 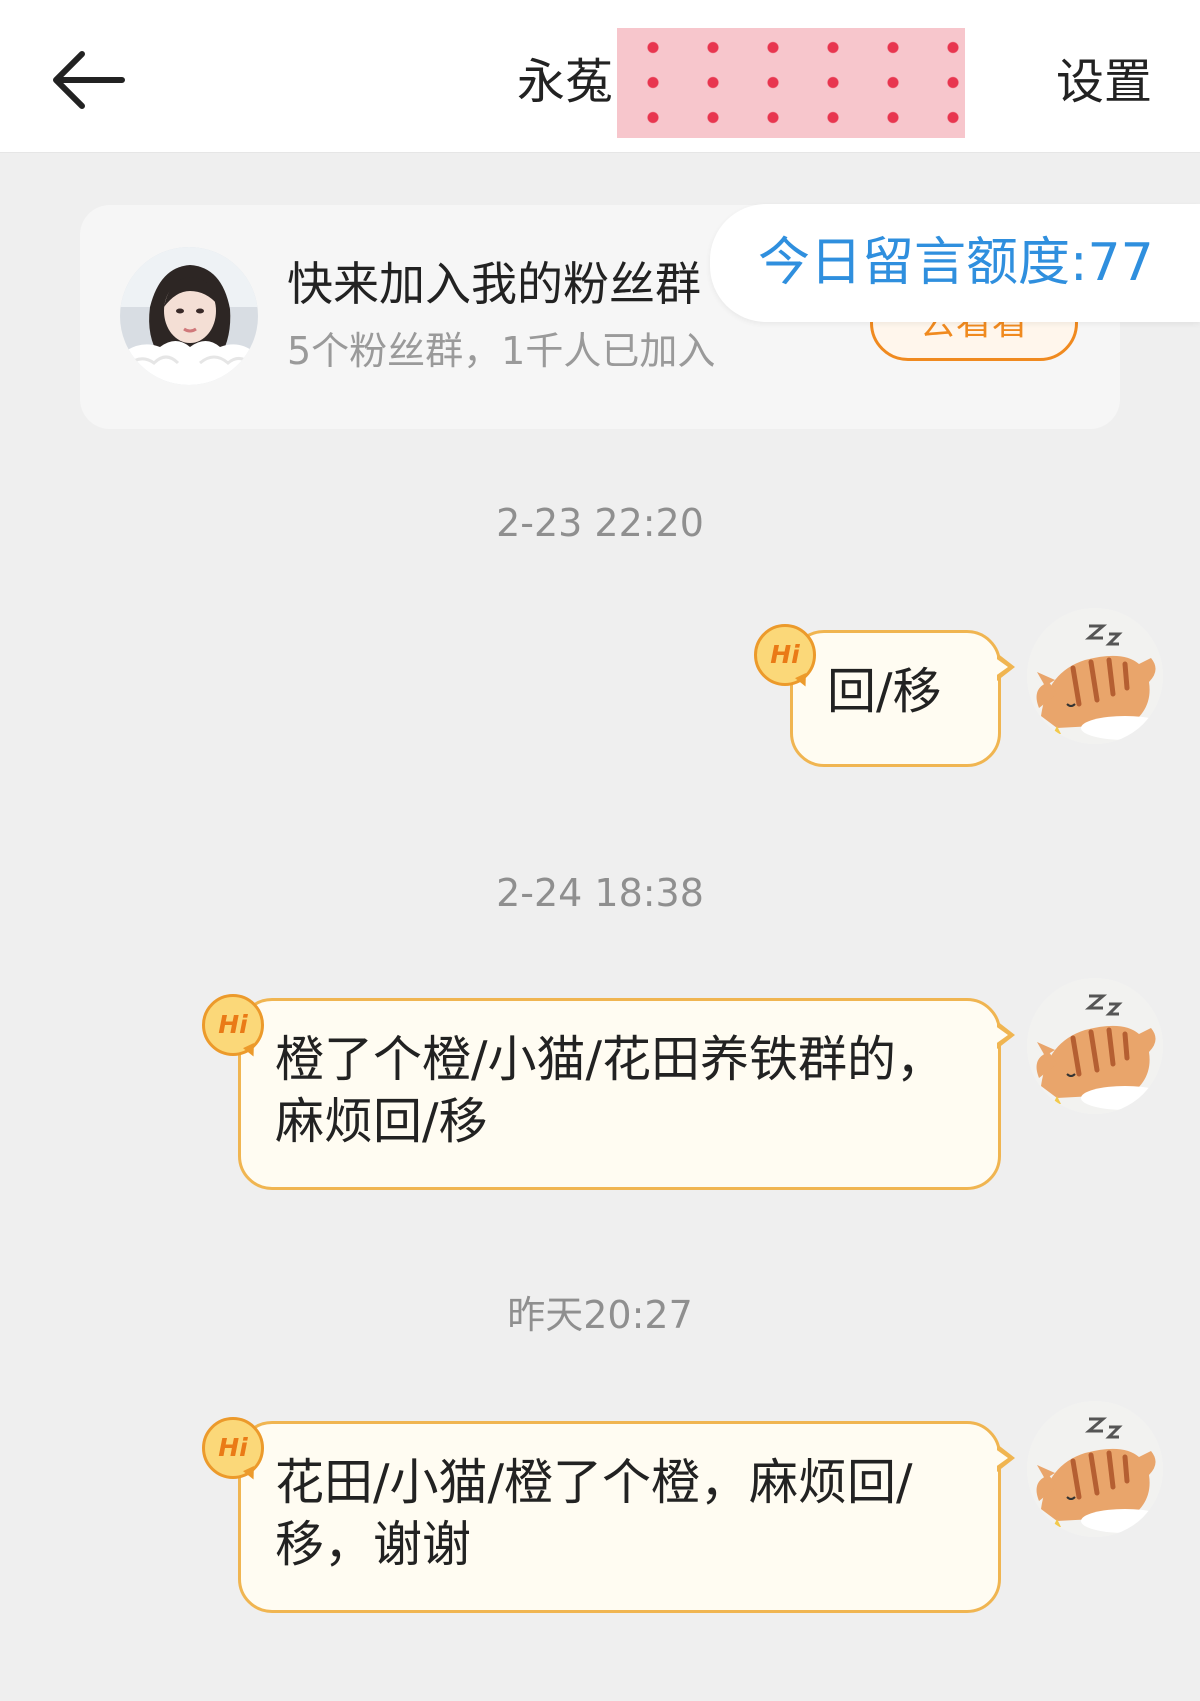 I want to click on message-text: 花田/小猫/橙了个橙，麻烦回/移，谢谢, so click(x=594, y=1513).